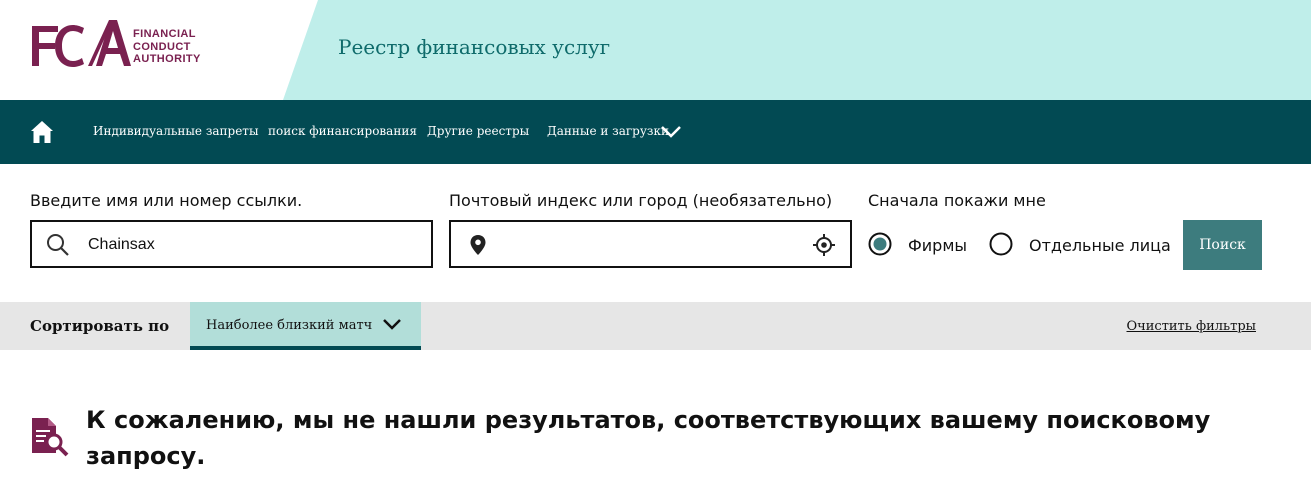  What do you see at coordinates (474, 47) in the screenshot?
I see `site-title: Реестр финансовых услуг` at bounding box center [474, 47].